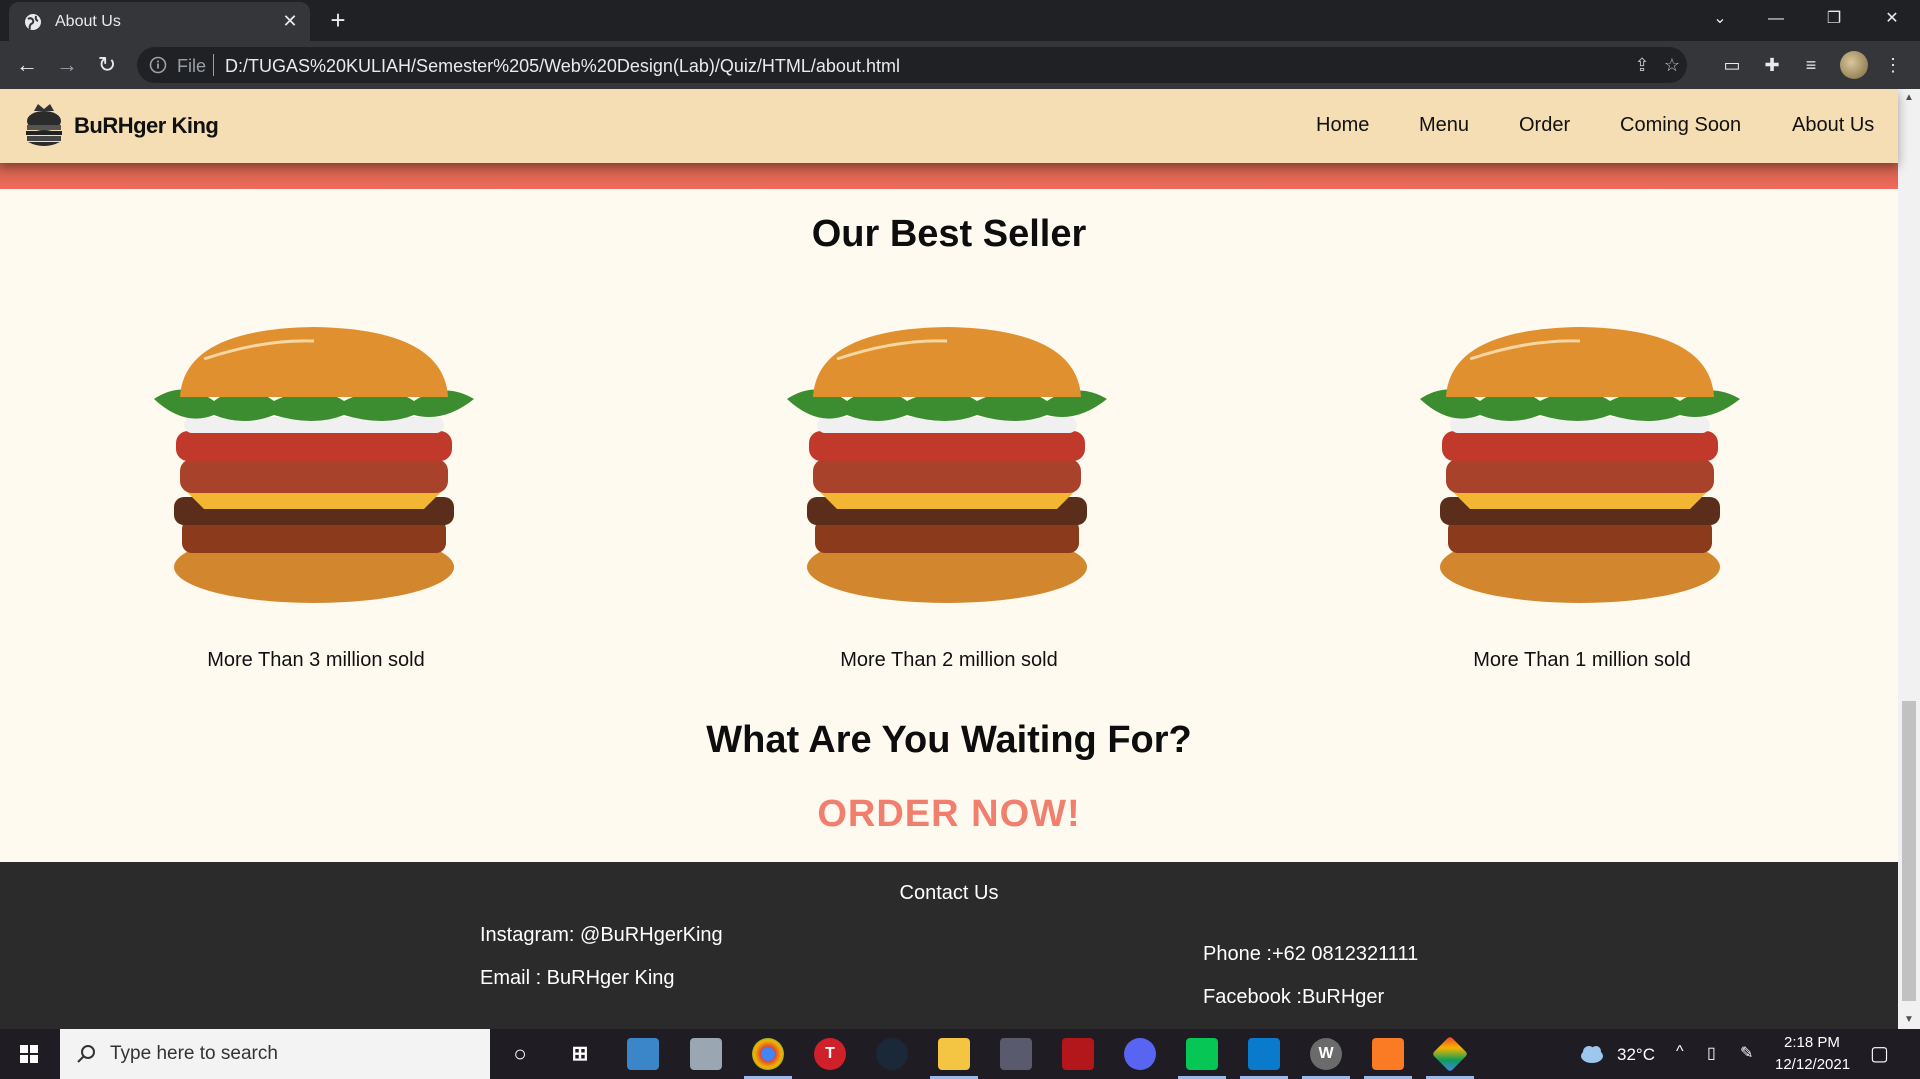 The image size is (1920, 1079). What do you see at coordinates (949, 660) in the screenshot?
I see `product-caption-2: More Than 2 million sold` at bounding box center [949, 660].